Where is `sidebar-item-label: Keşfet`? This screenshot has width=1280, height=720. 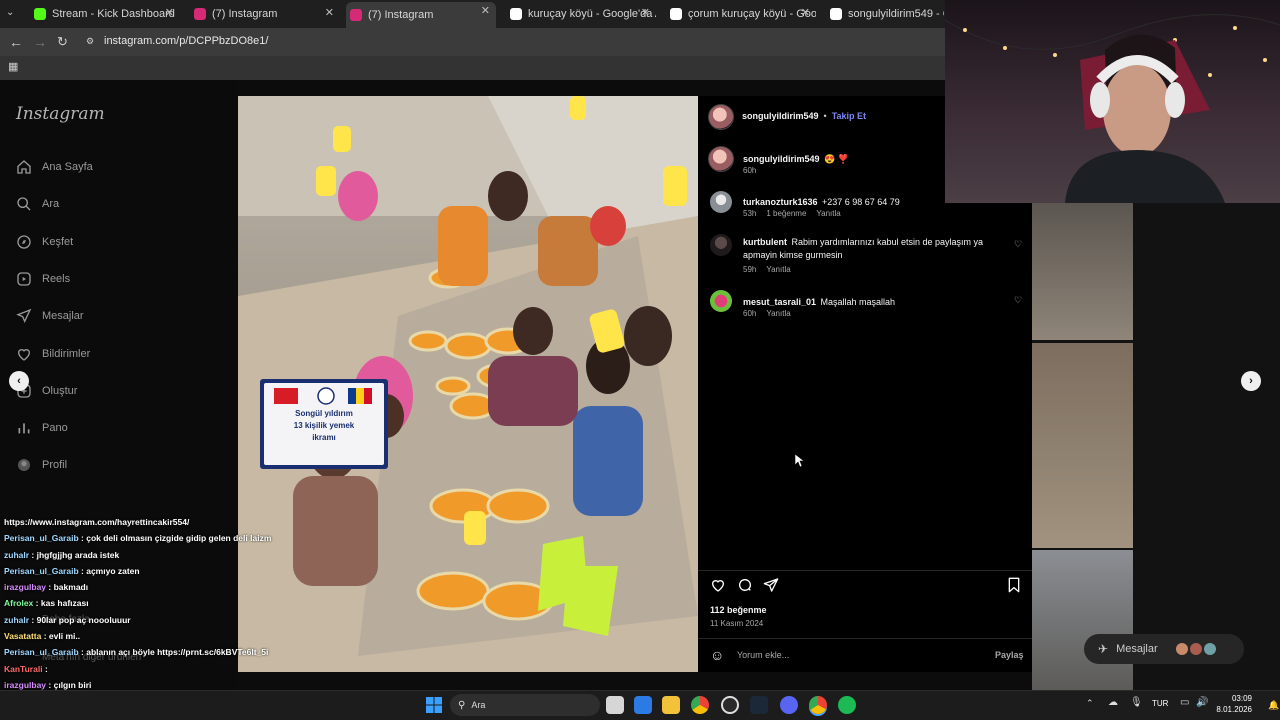
sidebar-item-label: Keşfet is located at coordinates (58, 241).